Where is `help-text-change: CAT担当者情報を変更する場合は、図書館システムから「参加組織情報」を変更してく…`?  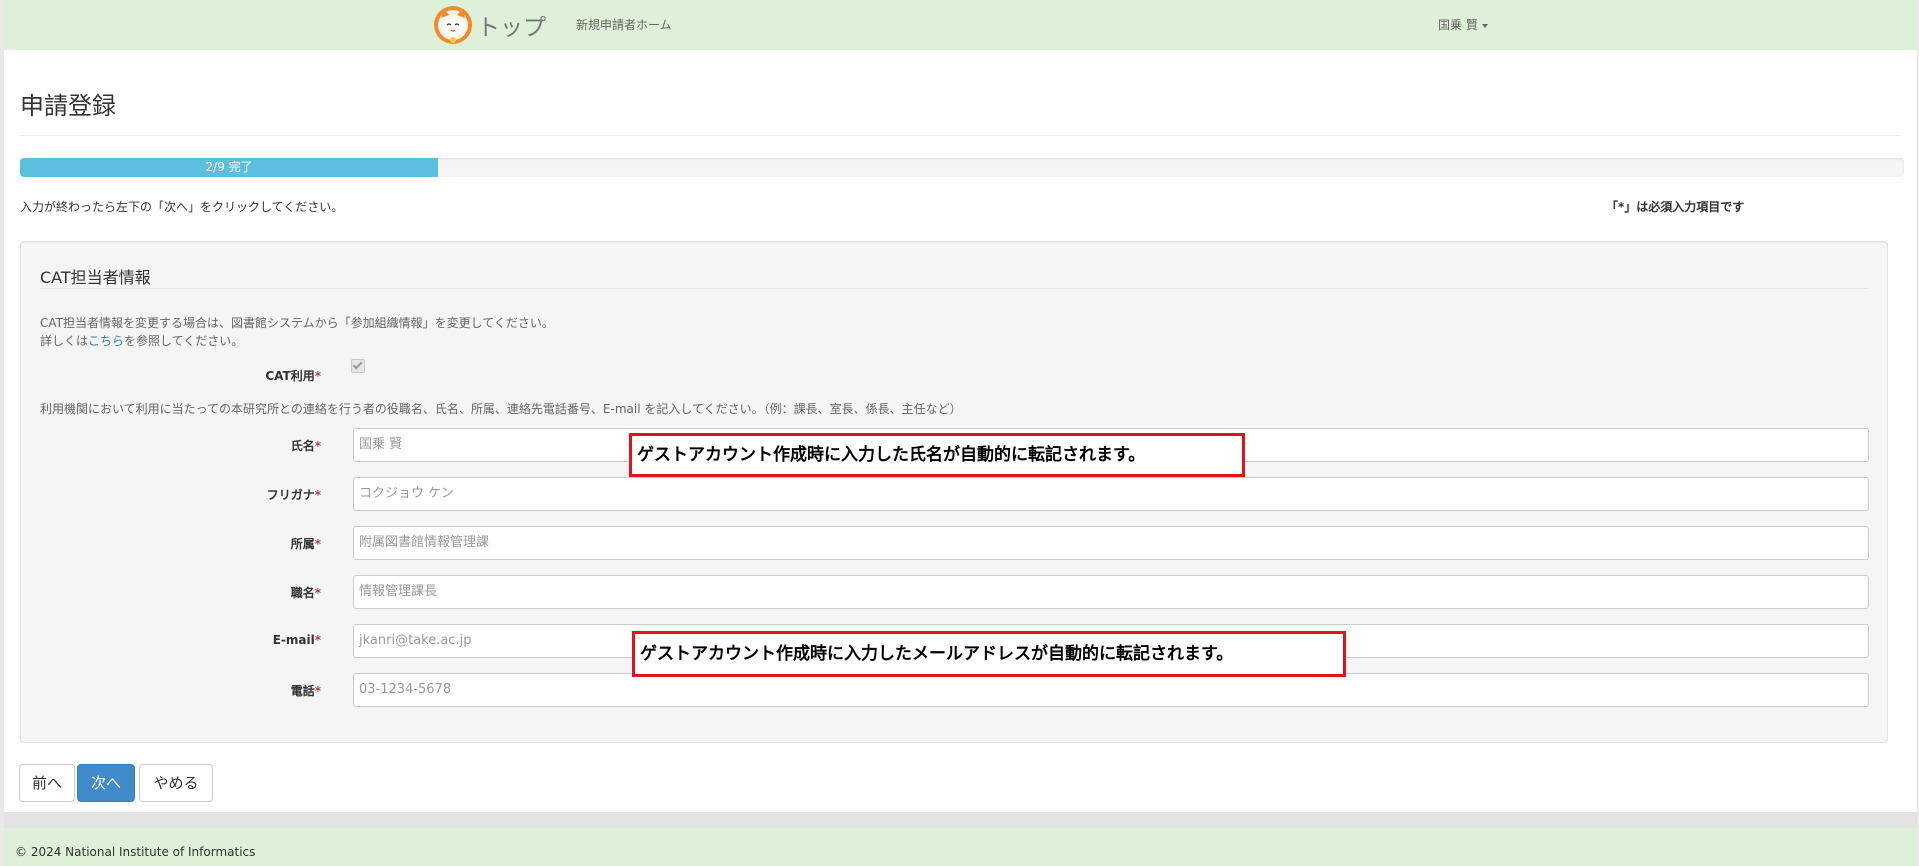 help-text-change: CAT担当者情報を変更する場合は、図書館システムから「参加組織情報」を変更してく… is located at coordinates (297, 323).